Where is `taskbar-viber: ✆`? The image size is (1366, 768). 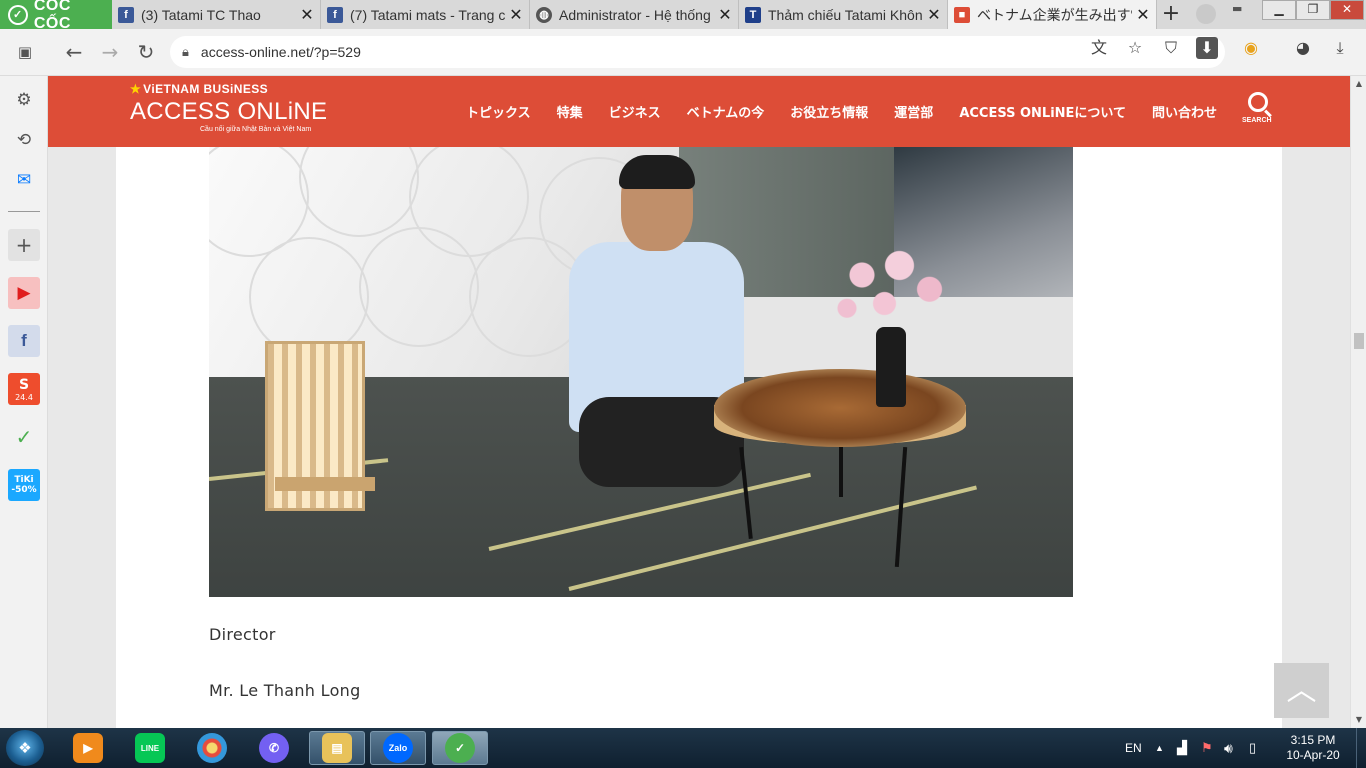 taskbar-viber: ✆ is located at coordinates (274, 748).